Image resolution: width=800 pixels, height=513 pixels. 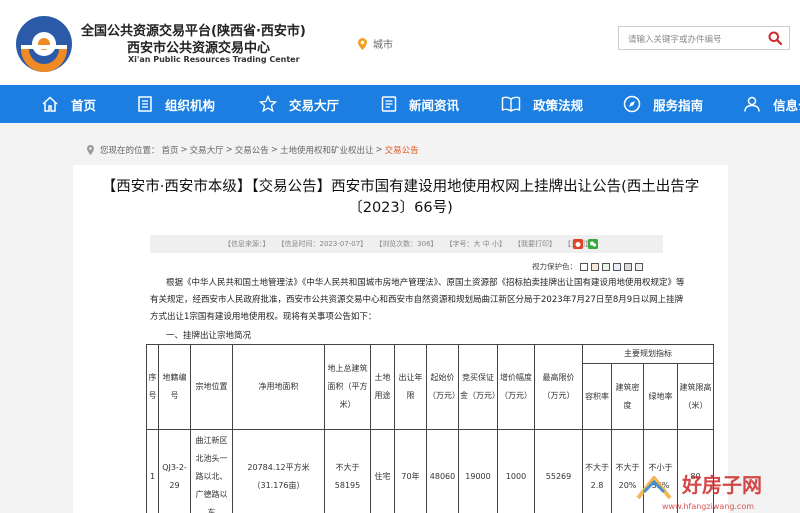 What do you see at coordinates (174, 471) in the screenshot?
I see `cell-code: QJ3-2-29` at bounding box center [174, 471].